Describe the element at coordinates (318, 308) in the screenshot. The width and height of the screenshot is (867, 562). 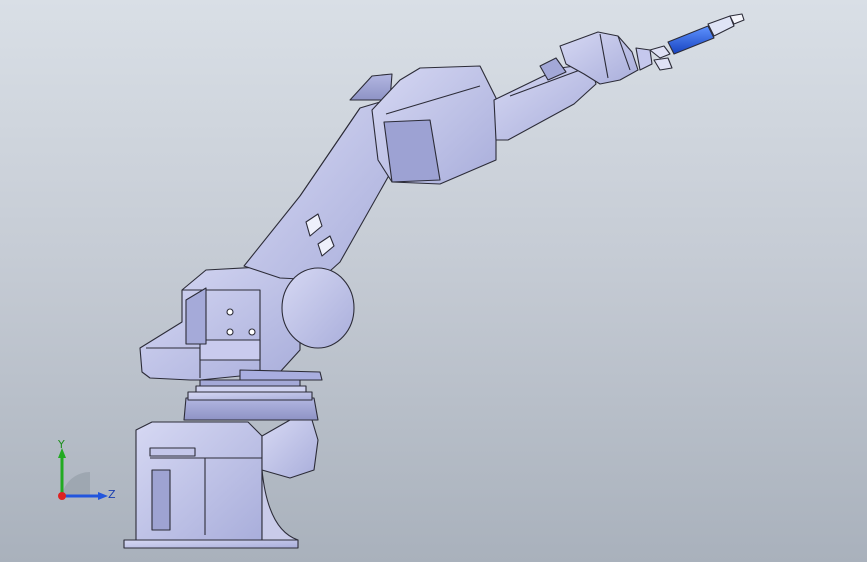
I see `shoulder-joint-disc` at that location.